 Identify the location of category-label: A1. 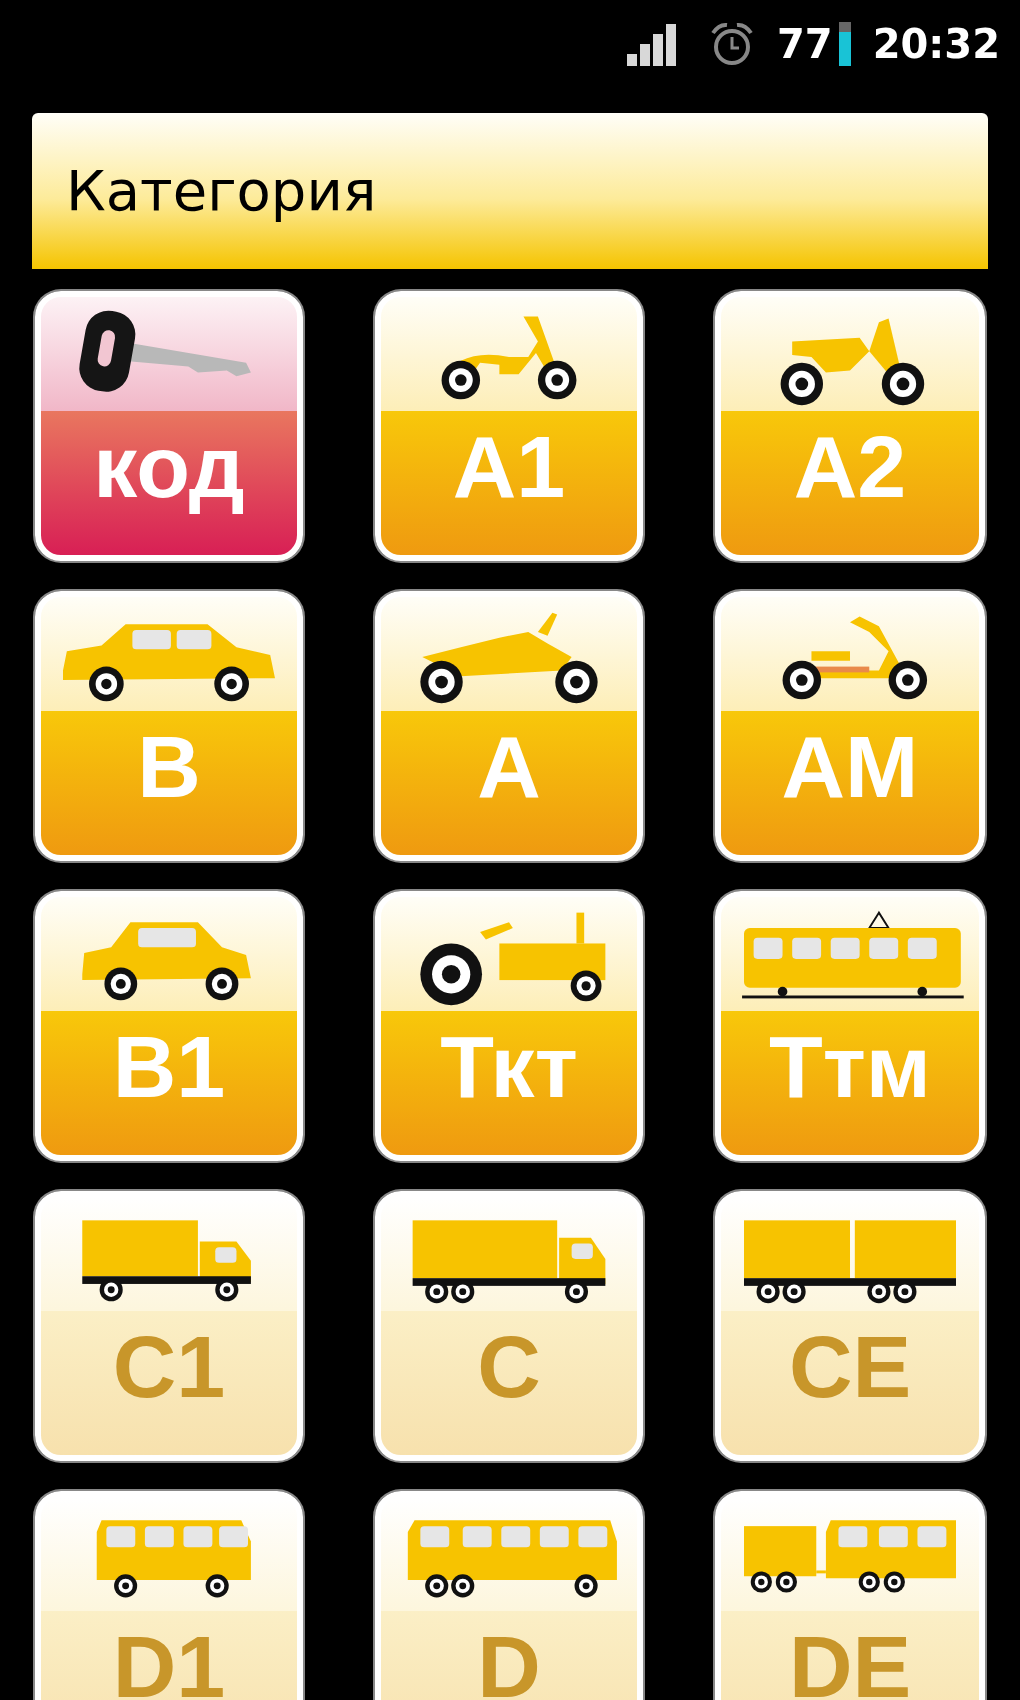
(509, 467).